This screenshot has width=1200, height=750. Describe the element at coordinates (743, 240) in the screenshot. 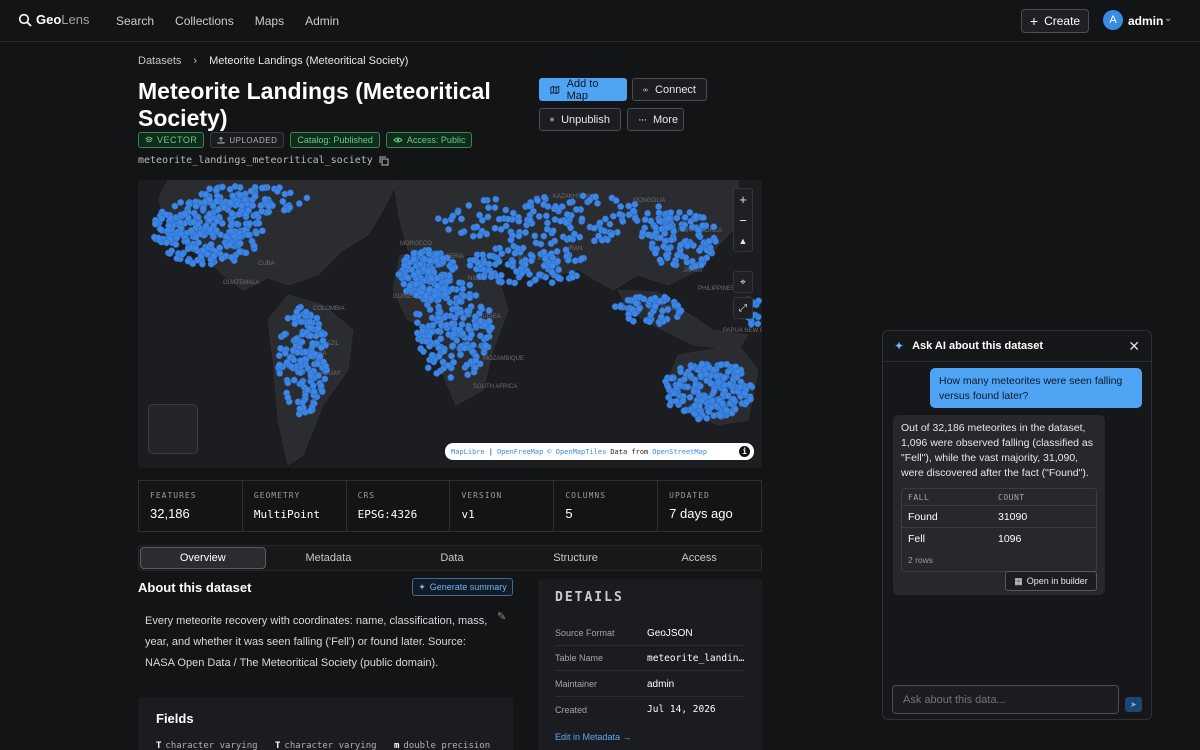

I see `compass-icon: ▲` at that location.